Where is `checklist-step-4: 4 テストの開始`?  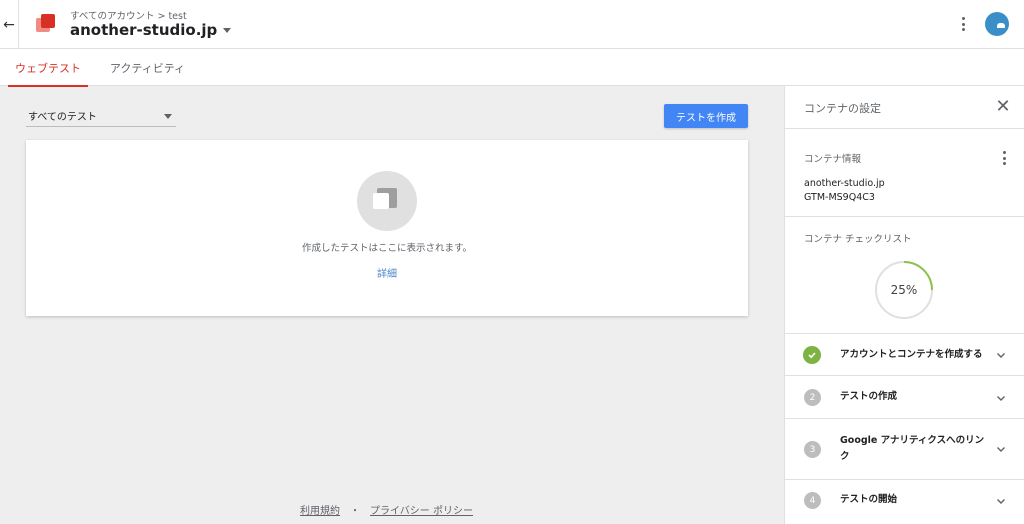
checklist-step-4: 4 テストの開始 is located at coordinates (904, 502).